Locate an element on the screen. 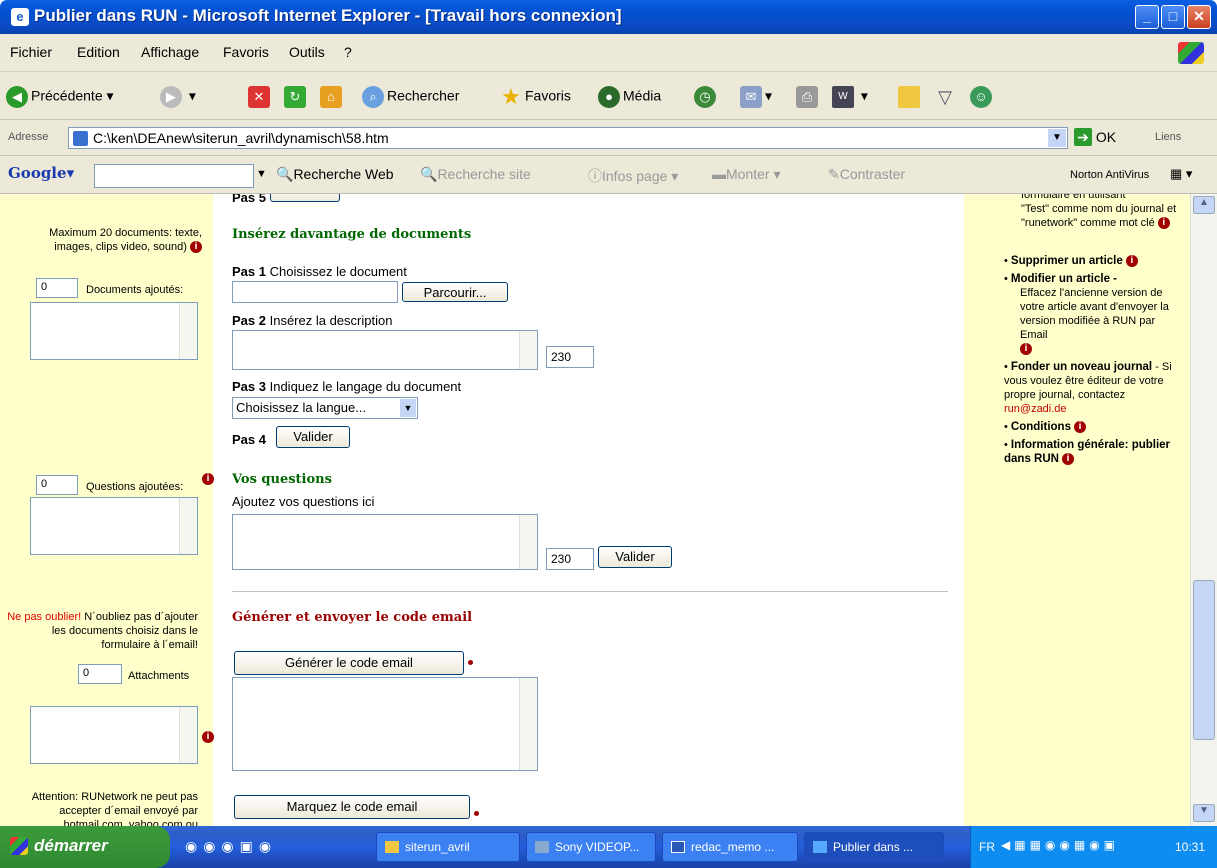 Image resolution: width=1217 pixels, height=868 pixels. validate-question-button: Valider is located at coordinates (635, 557).